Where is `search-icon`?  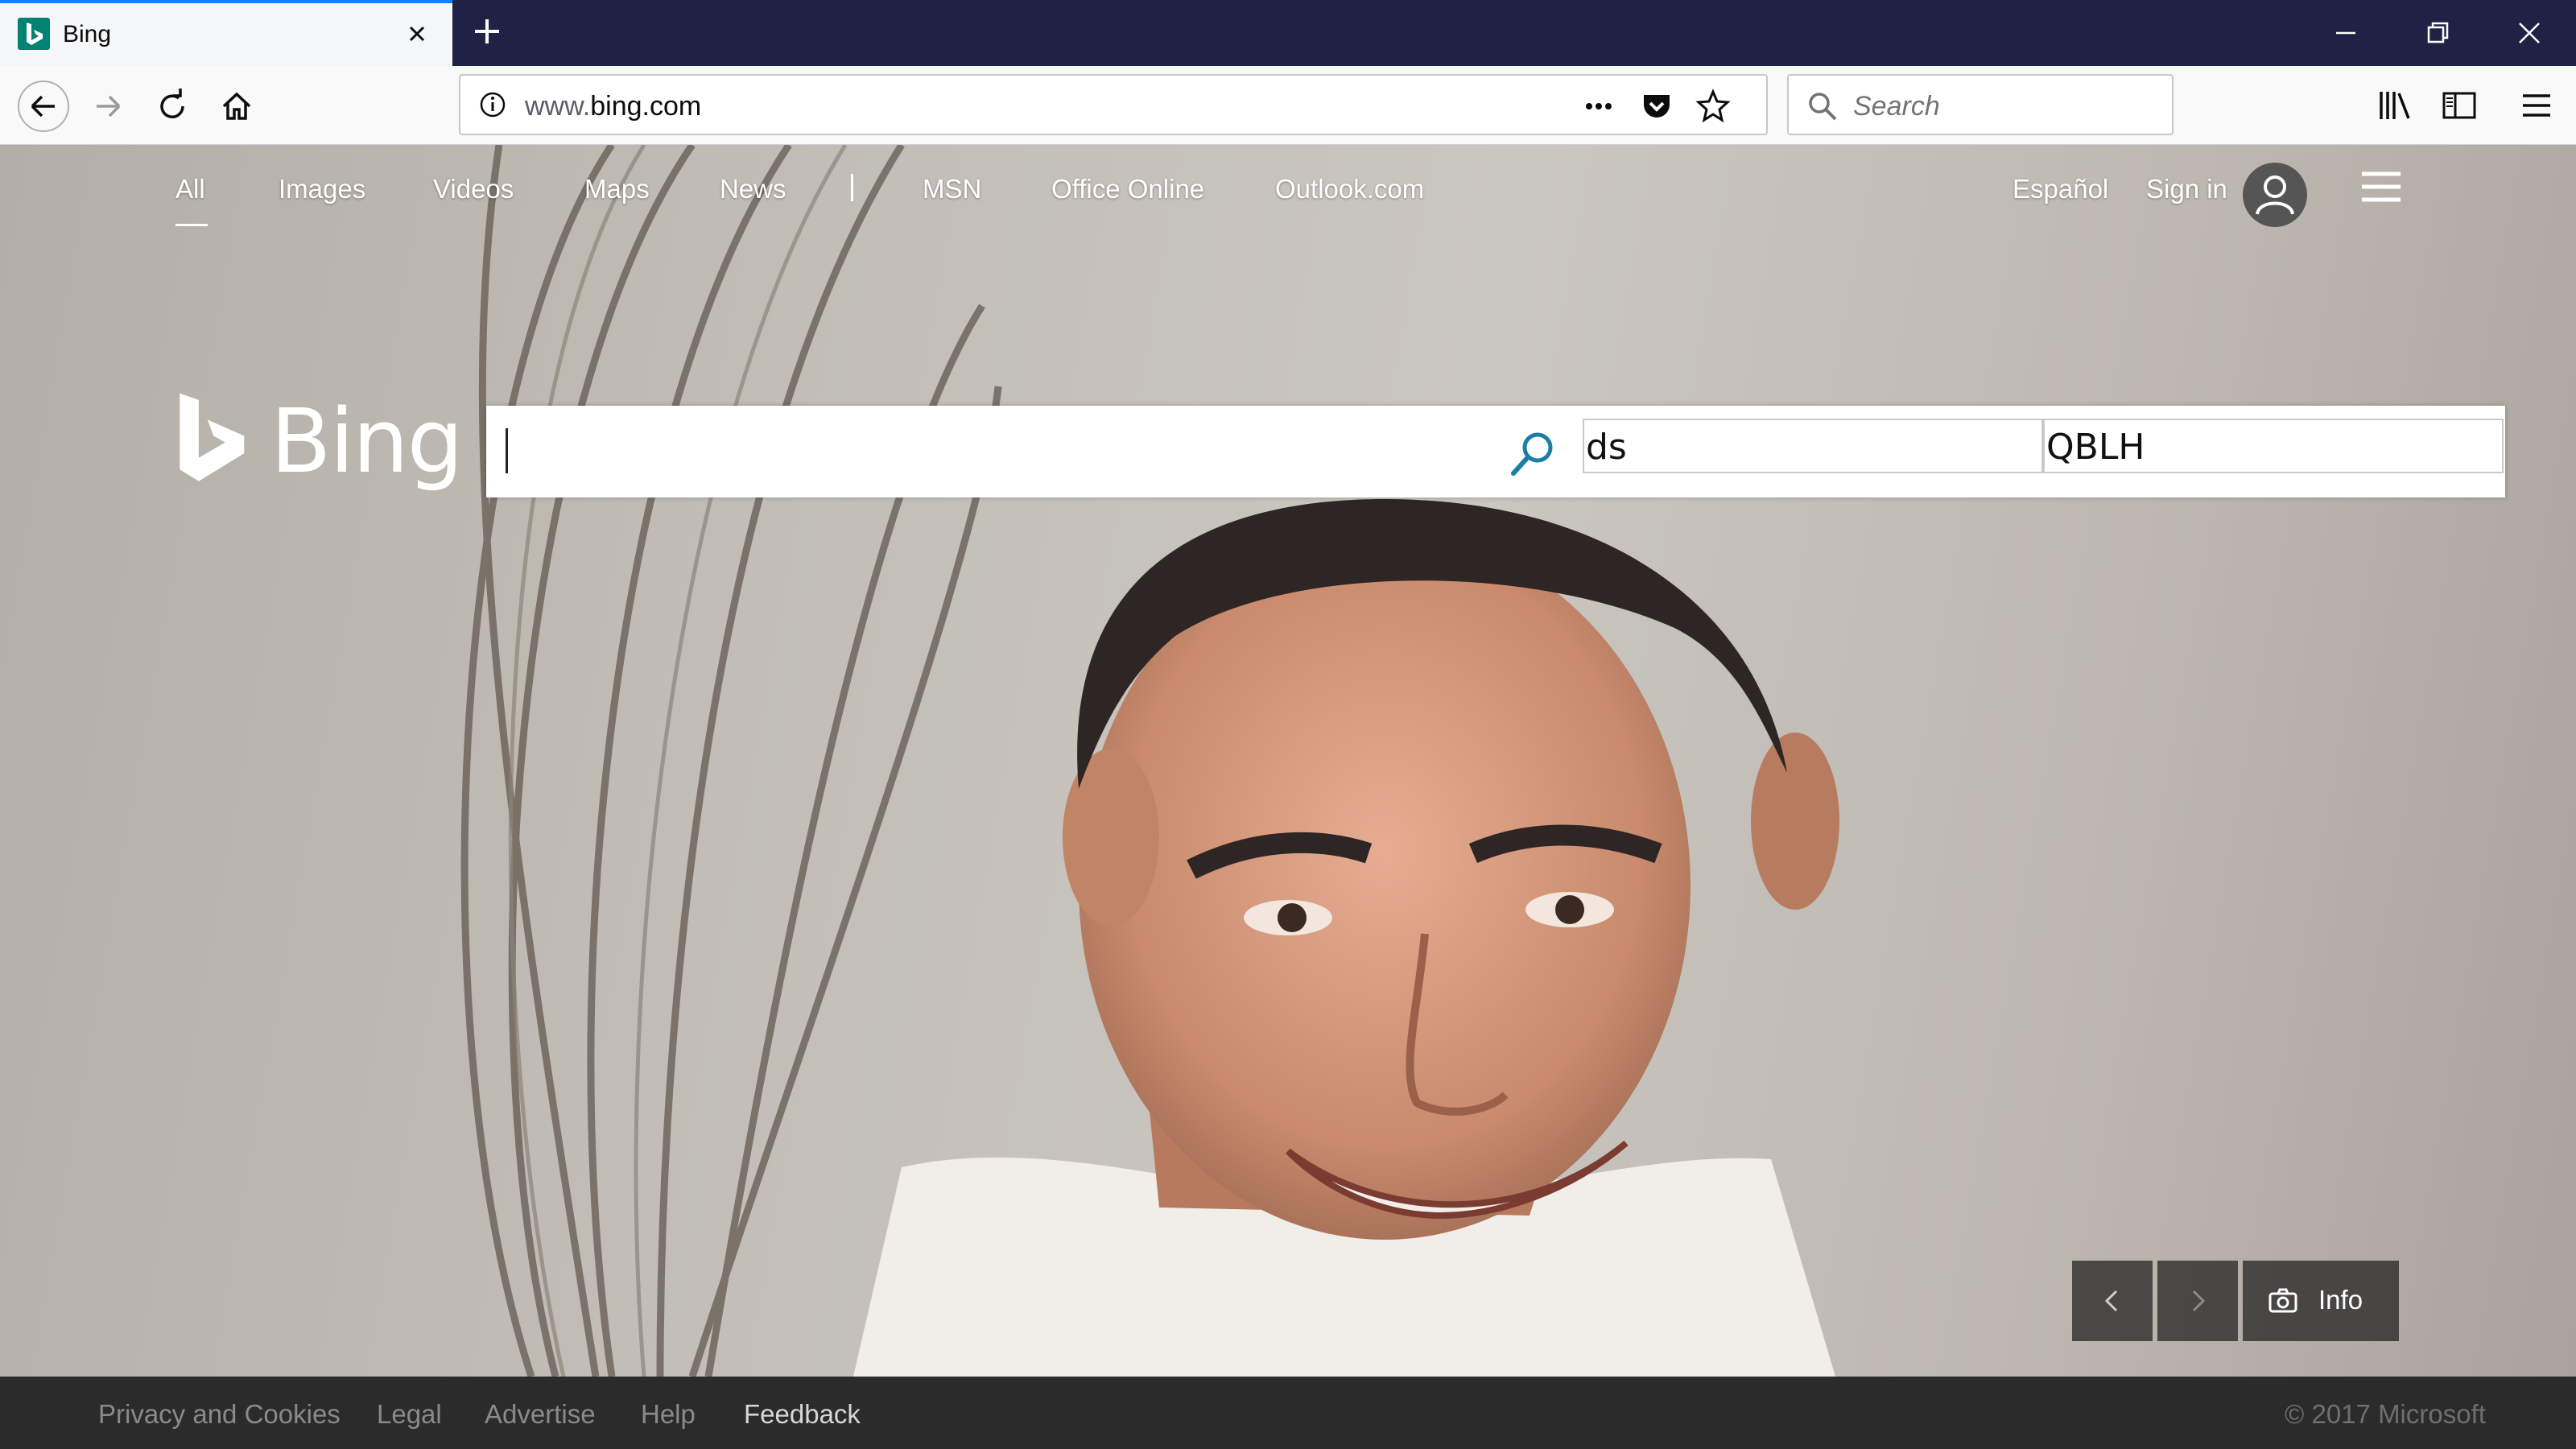 search-icon is located at coordinates (1822, 106).